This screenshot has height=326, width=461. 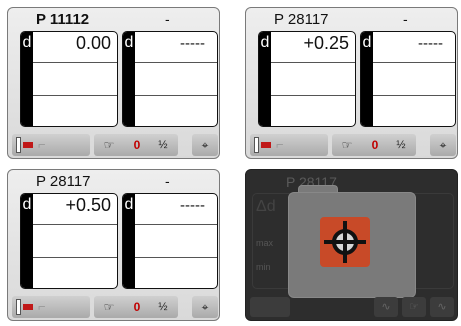 I want to click on max-label: max, so click(x=265, y=243).